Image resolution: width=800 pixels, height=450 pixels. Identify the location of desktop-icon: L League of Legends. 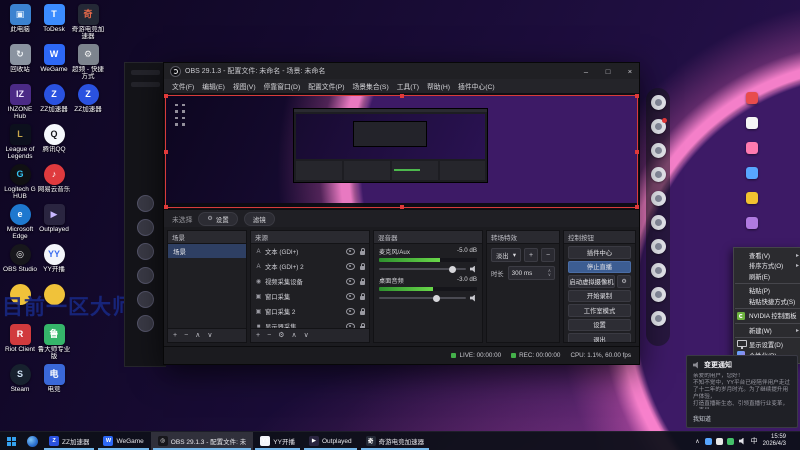
(20, 144).